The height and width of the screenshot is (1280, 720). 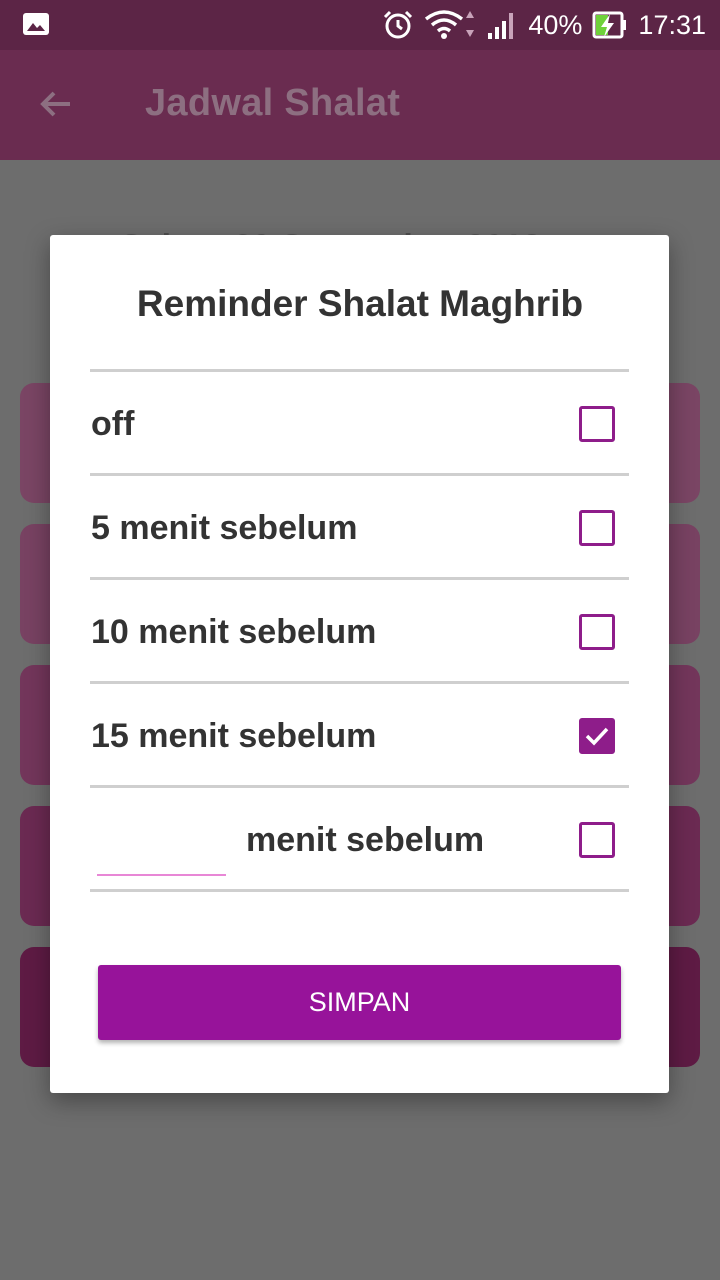 What do you see at coordinates (359, 1002) in the screenshot?
I see `save-button: SIMPAN` at bounding box center [359, 1002].